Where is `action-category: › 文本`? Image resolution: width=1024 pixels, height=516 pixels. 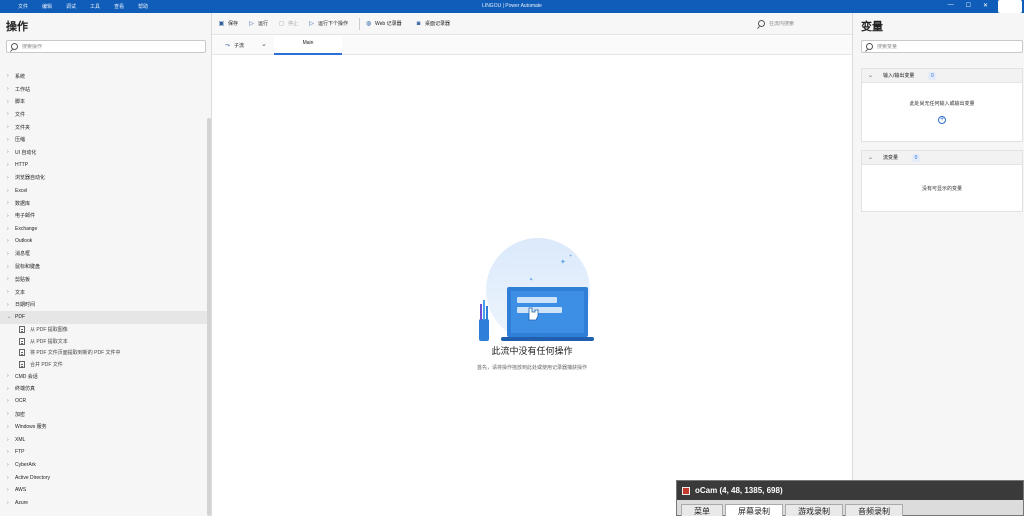 action-category: › 文本 is located at coordinates (103, 292).